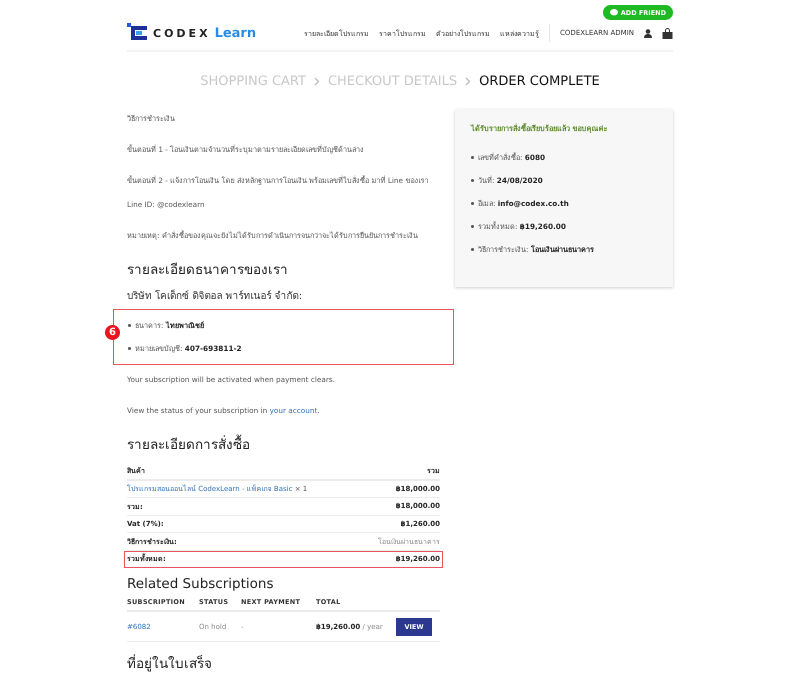  What do you see at coordinates (215, 295) in the screenshot?
I see `company-name: บริษัท โคเด็กซ์ ดิจิตอล พาร์ทเนอร์ จำกัด:` at bounding box center [215, 295].